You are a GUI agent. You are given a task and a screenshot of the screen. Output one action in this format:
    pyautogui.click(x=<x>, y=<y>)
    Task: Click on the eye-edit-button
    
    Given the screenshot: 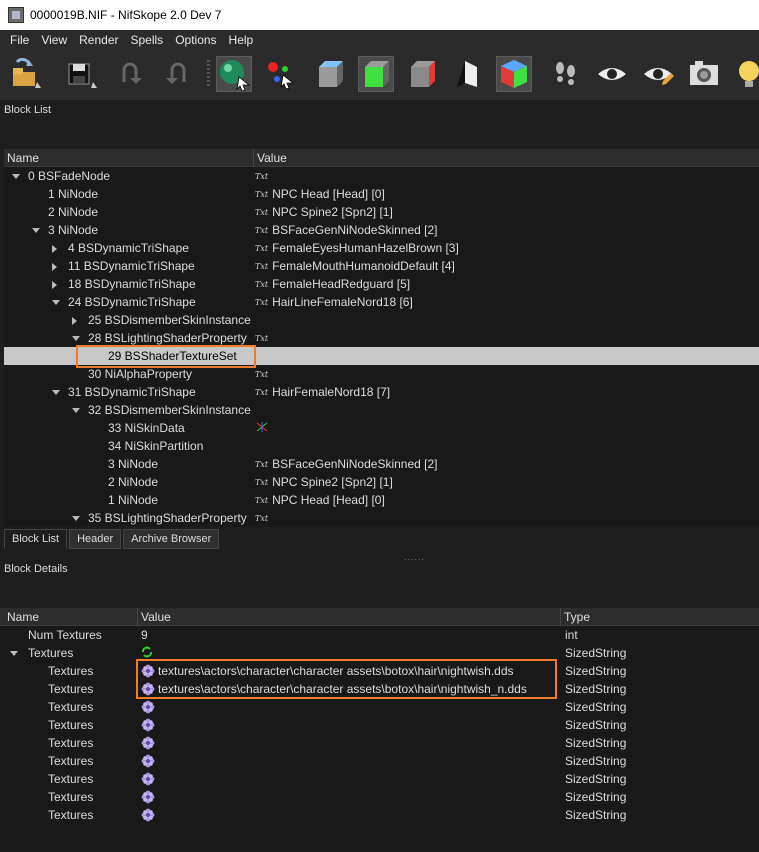 What is the action you would take?
    pyautogui.click(x=658, y=74)
    